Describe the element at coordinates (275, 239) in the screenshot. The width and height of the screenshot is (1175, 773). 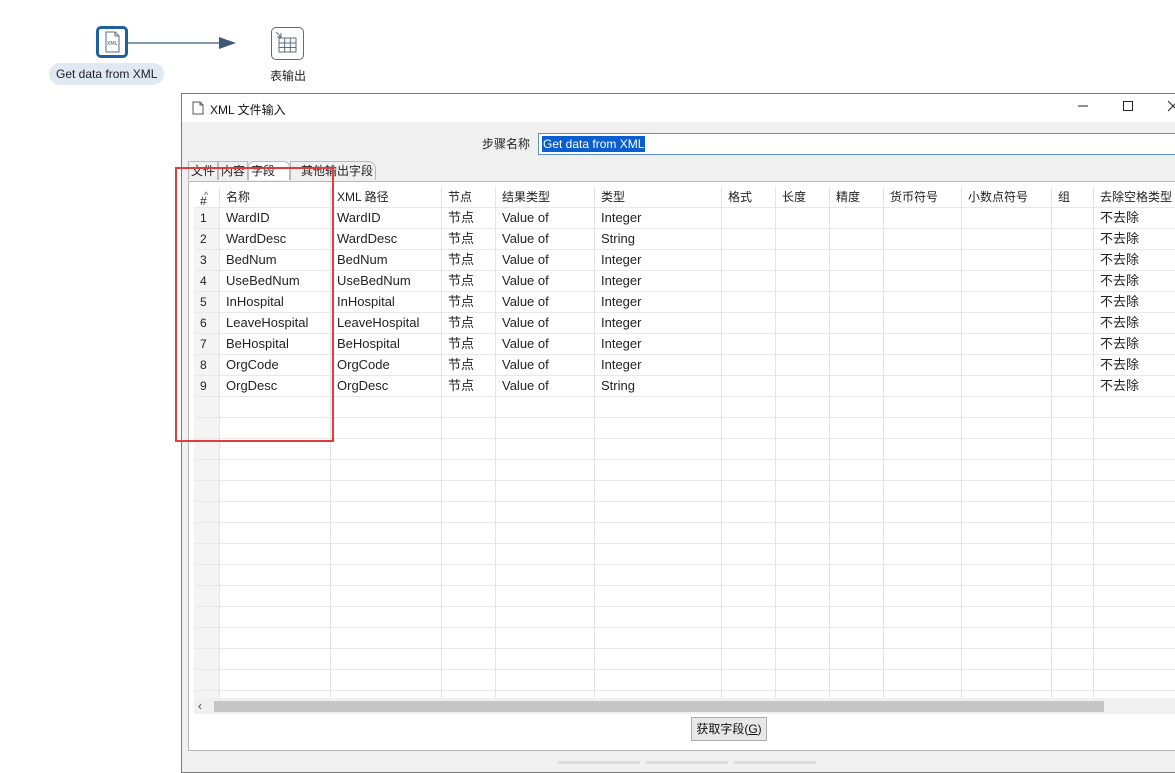
I see `cell-name: WardDesc` at that location.